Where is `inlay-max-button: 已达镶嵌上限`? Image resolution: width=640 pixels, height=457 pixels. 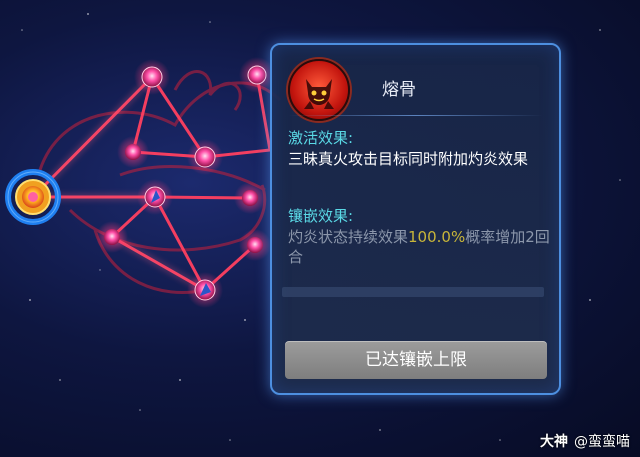 inlay-max-button: 已达镶嵌上限 is located at coordinates (416, 360).